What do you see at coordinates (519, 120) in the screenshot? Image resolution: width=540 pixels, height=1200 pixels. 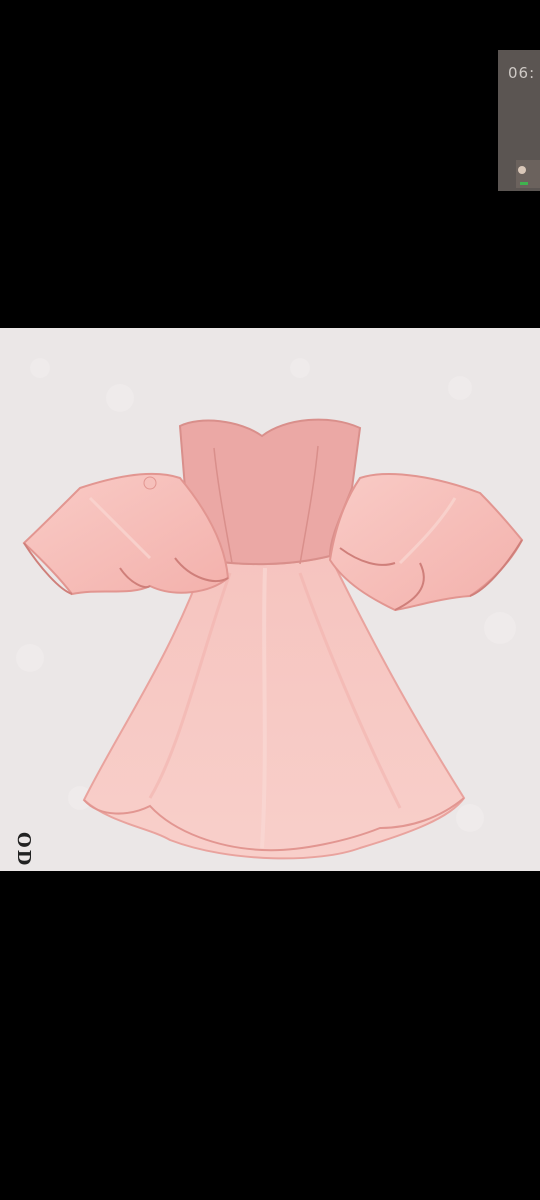 I see `picture-in-picture-window: 06:` at bounding box center [519, 120].